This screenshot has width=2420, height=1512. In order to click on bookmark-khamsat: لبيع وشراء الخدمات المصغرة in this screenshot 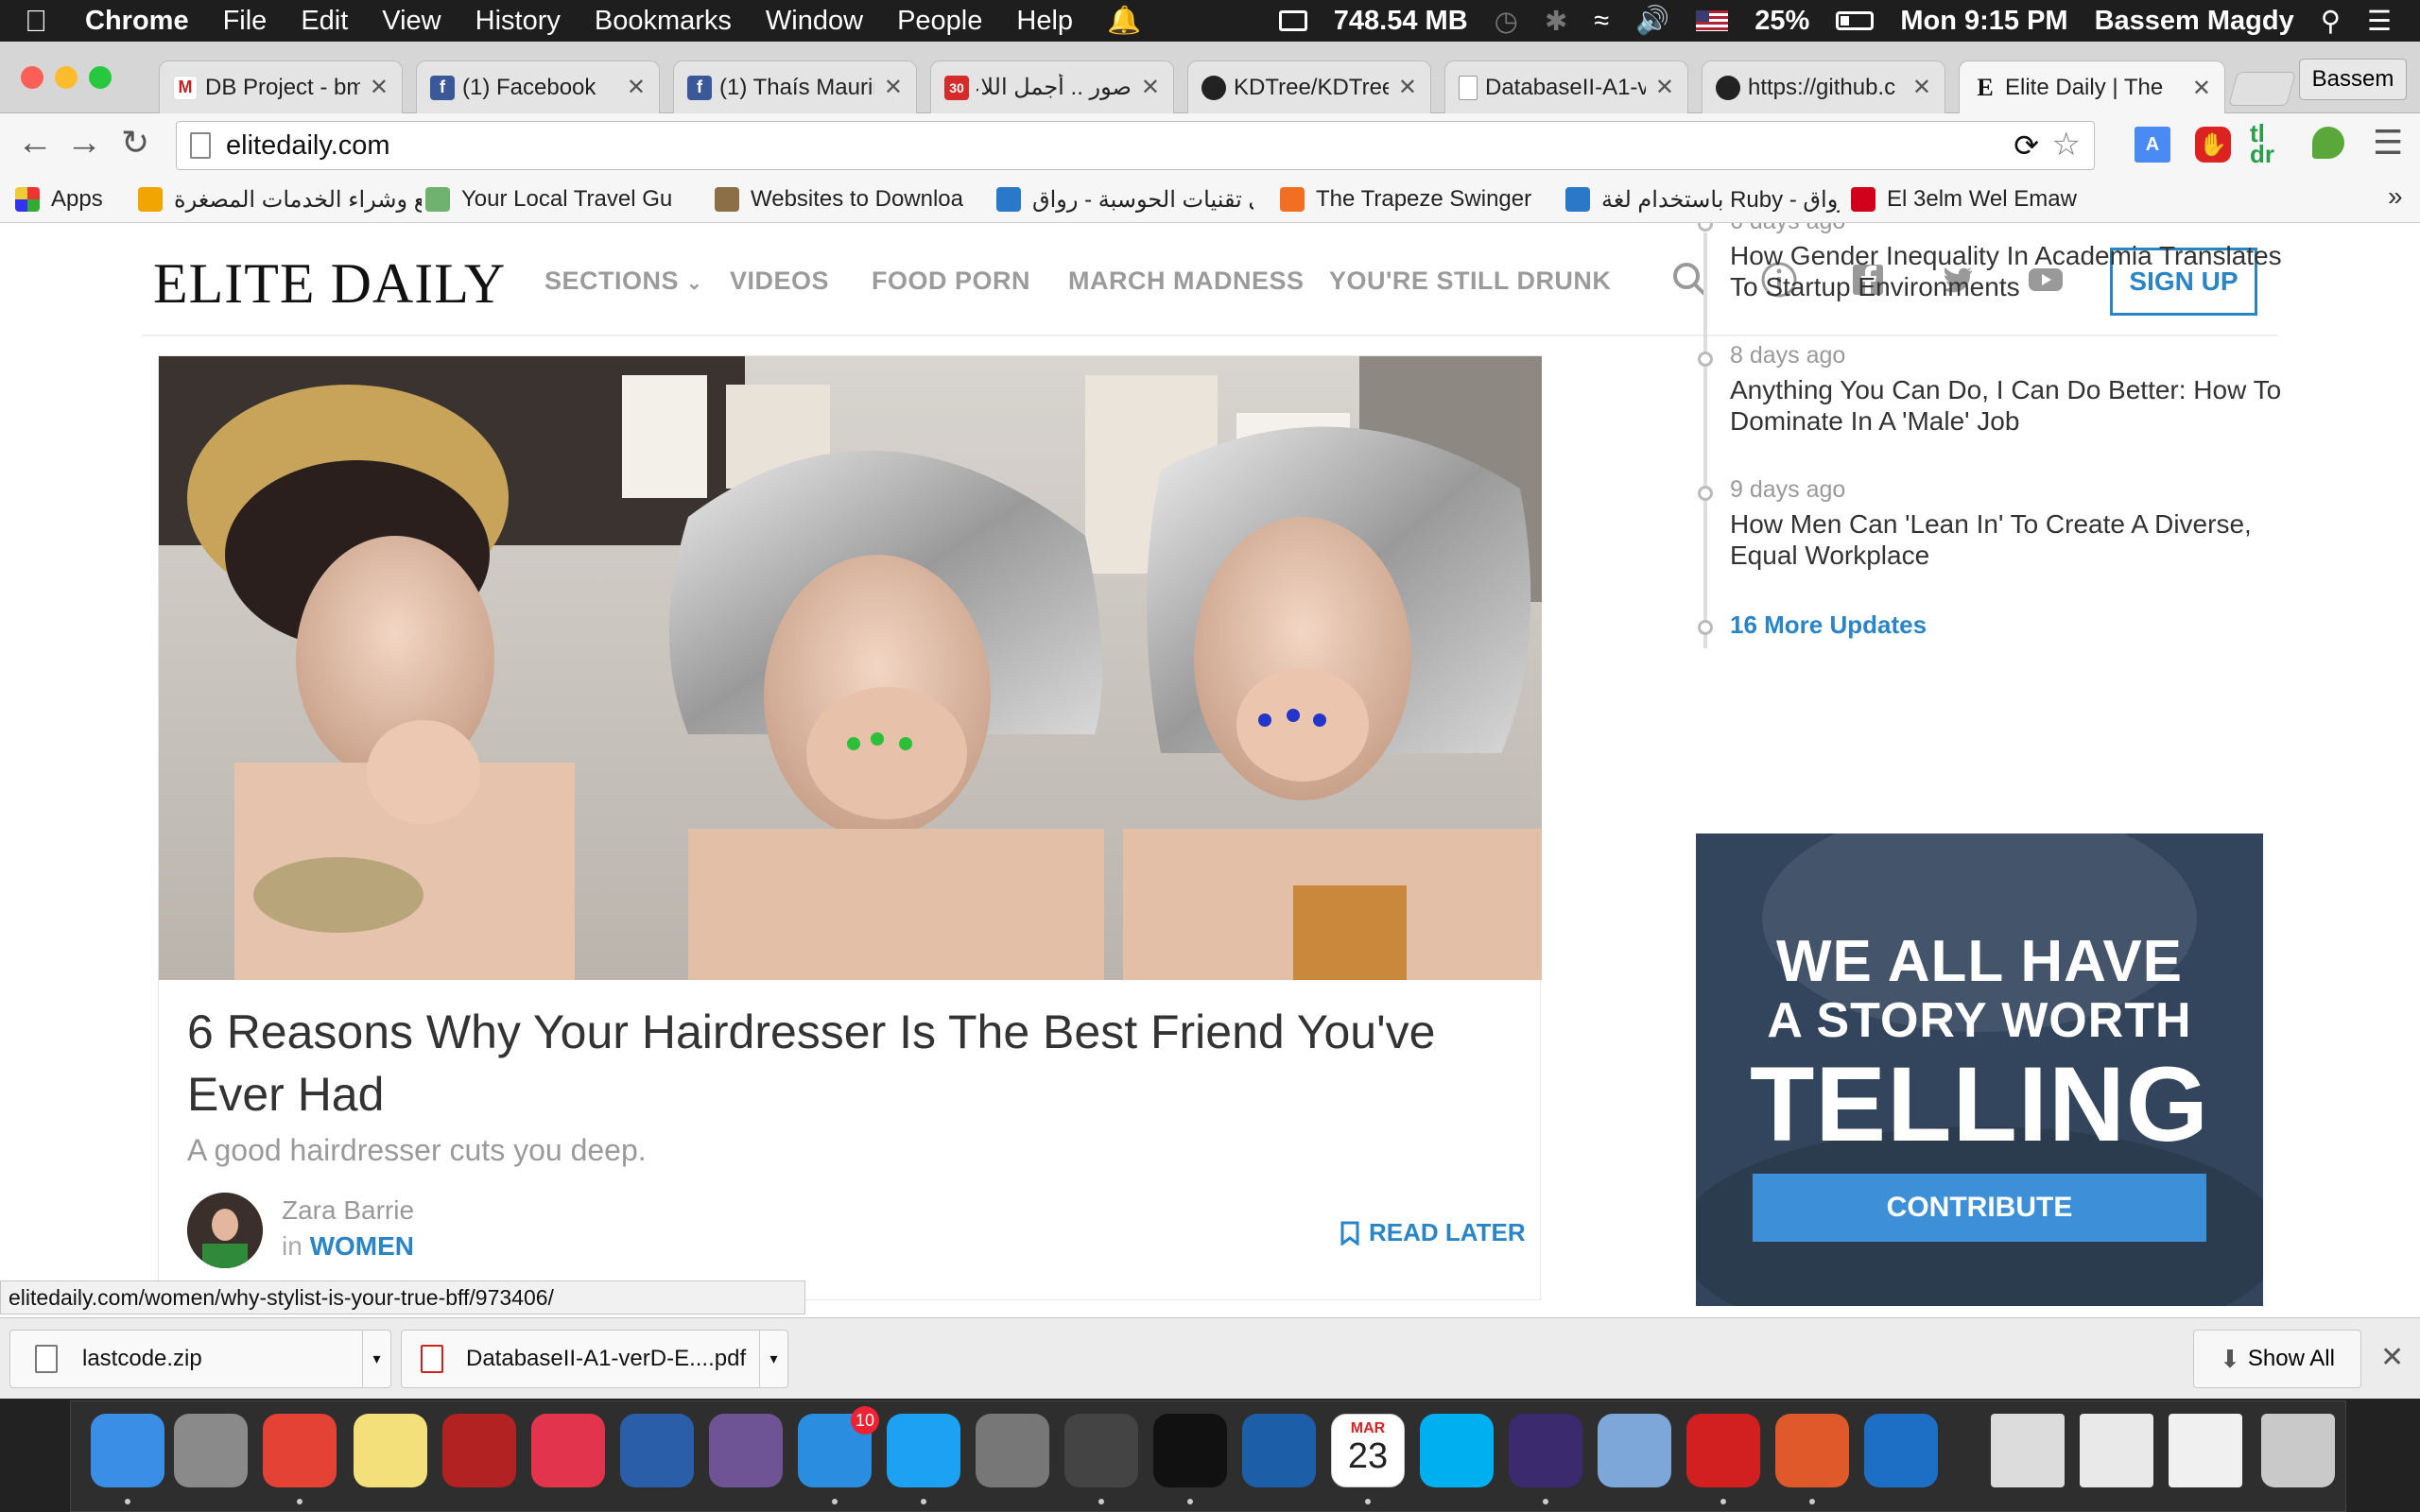, I will do `click(280, 199)`.